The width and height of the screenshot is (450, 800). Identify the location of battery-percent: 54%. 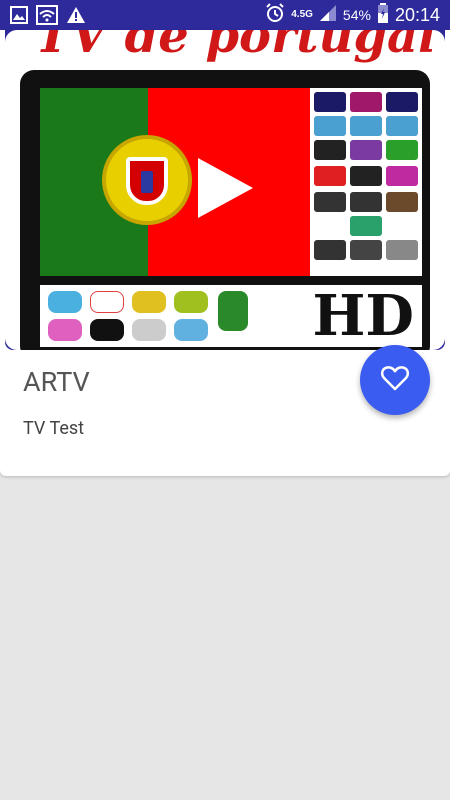
(356, 15).